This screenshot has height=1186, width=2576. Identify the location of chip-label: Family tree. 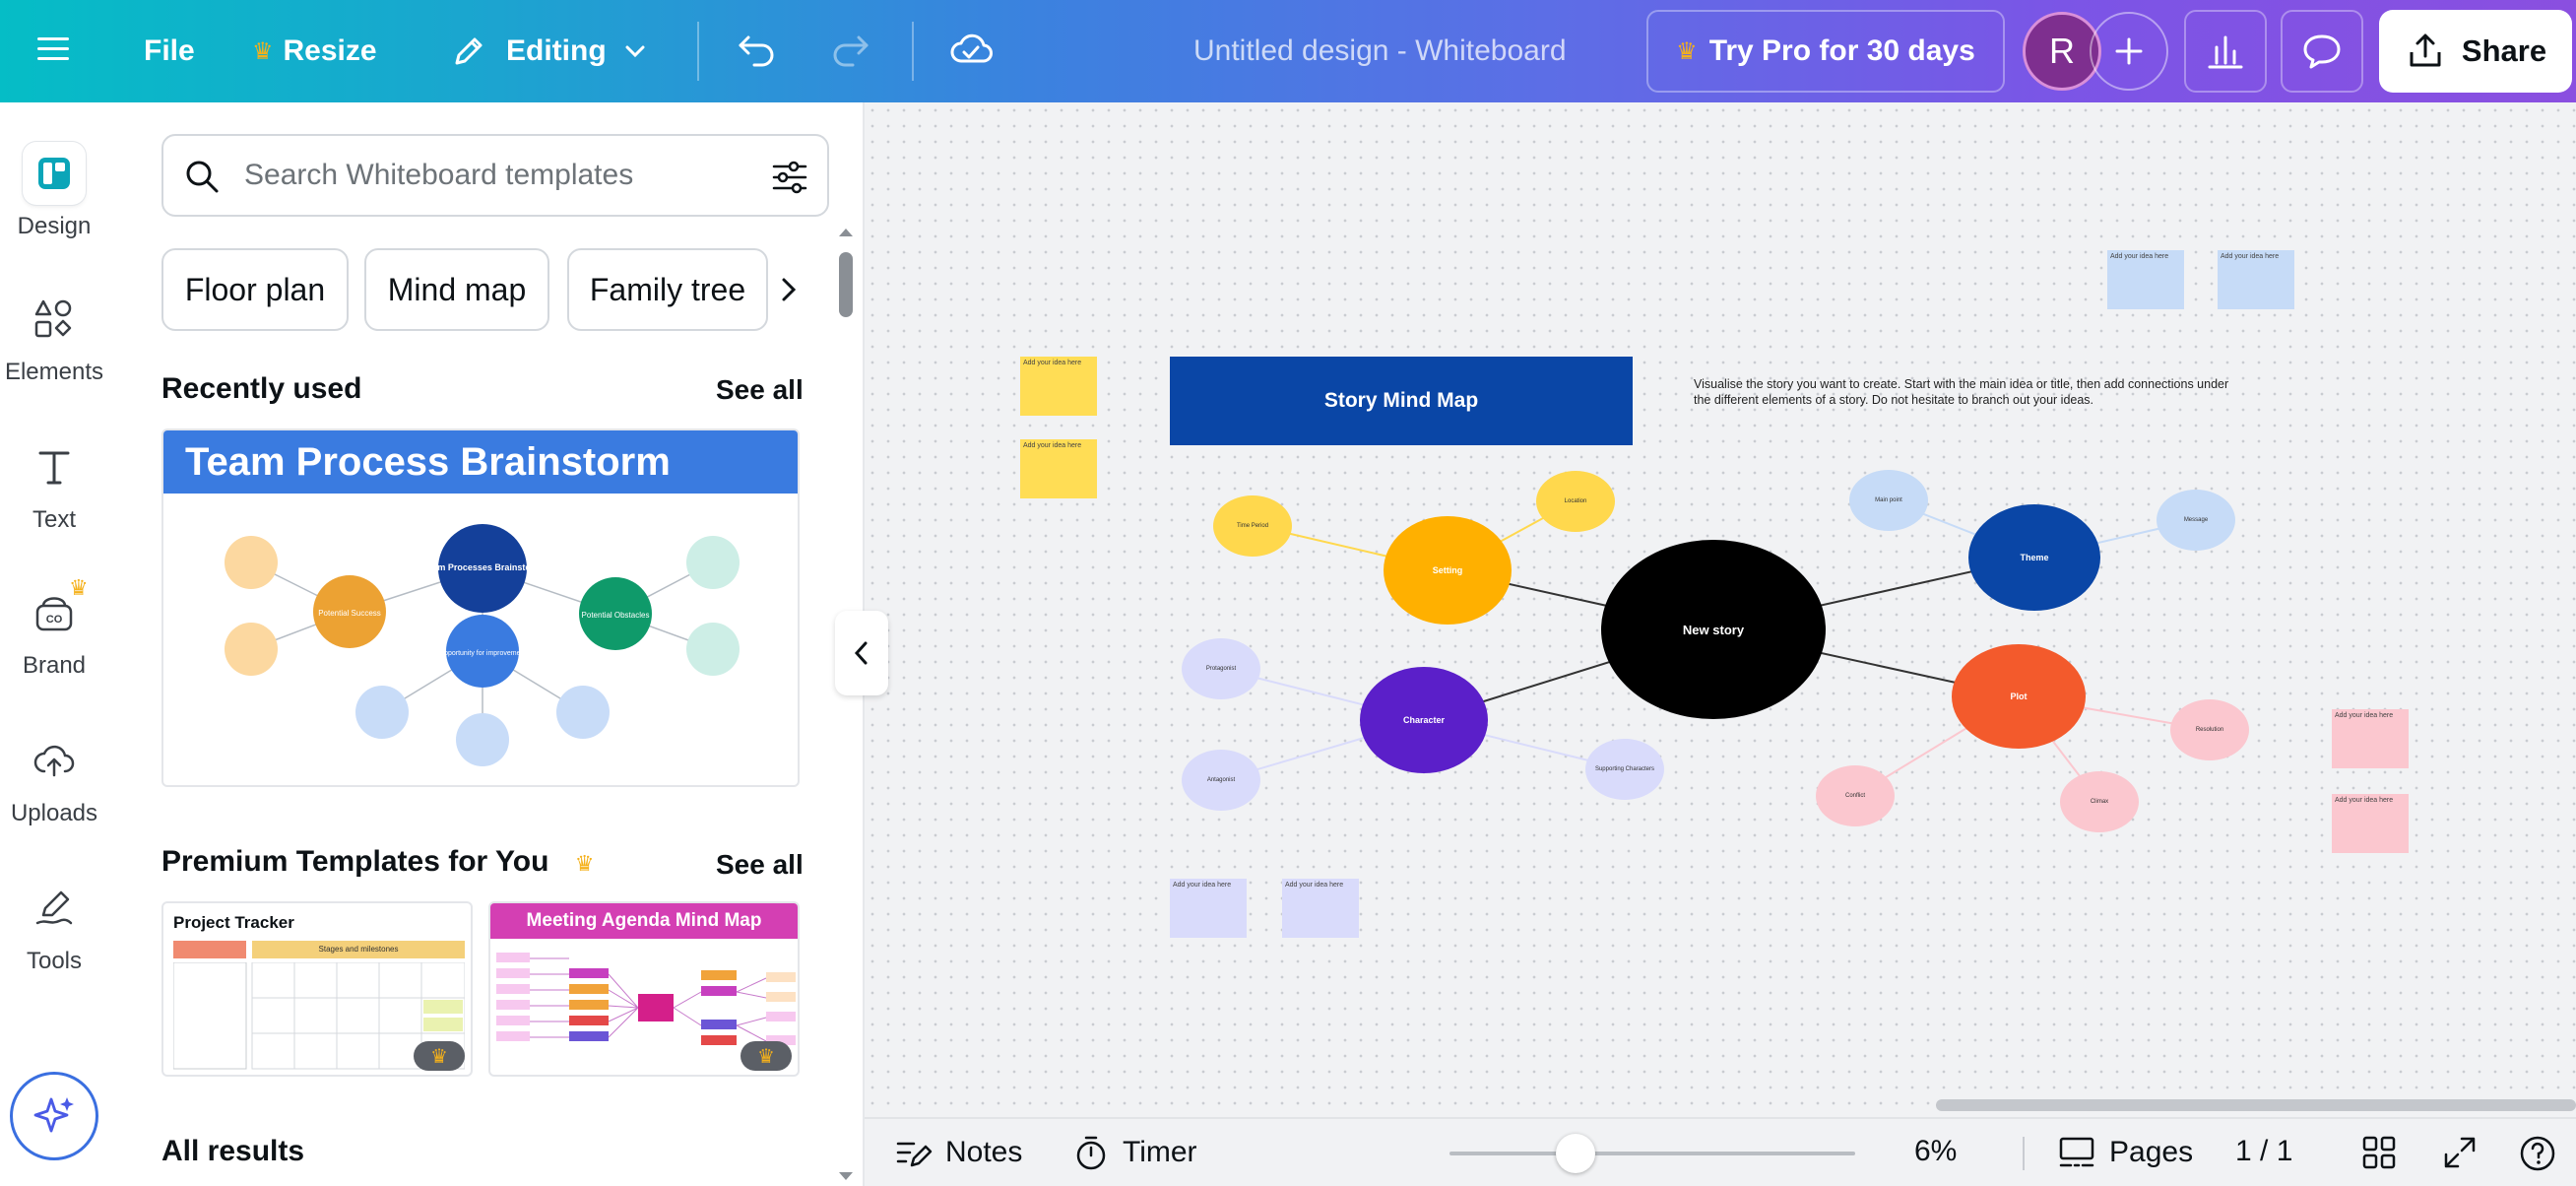
(667, 289).